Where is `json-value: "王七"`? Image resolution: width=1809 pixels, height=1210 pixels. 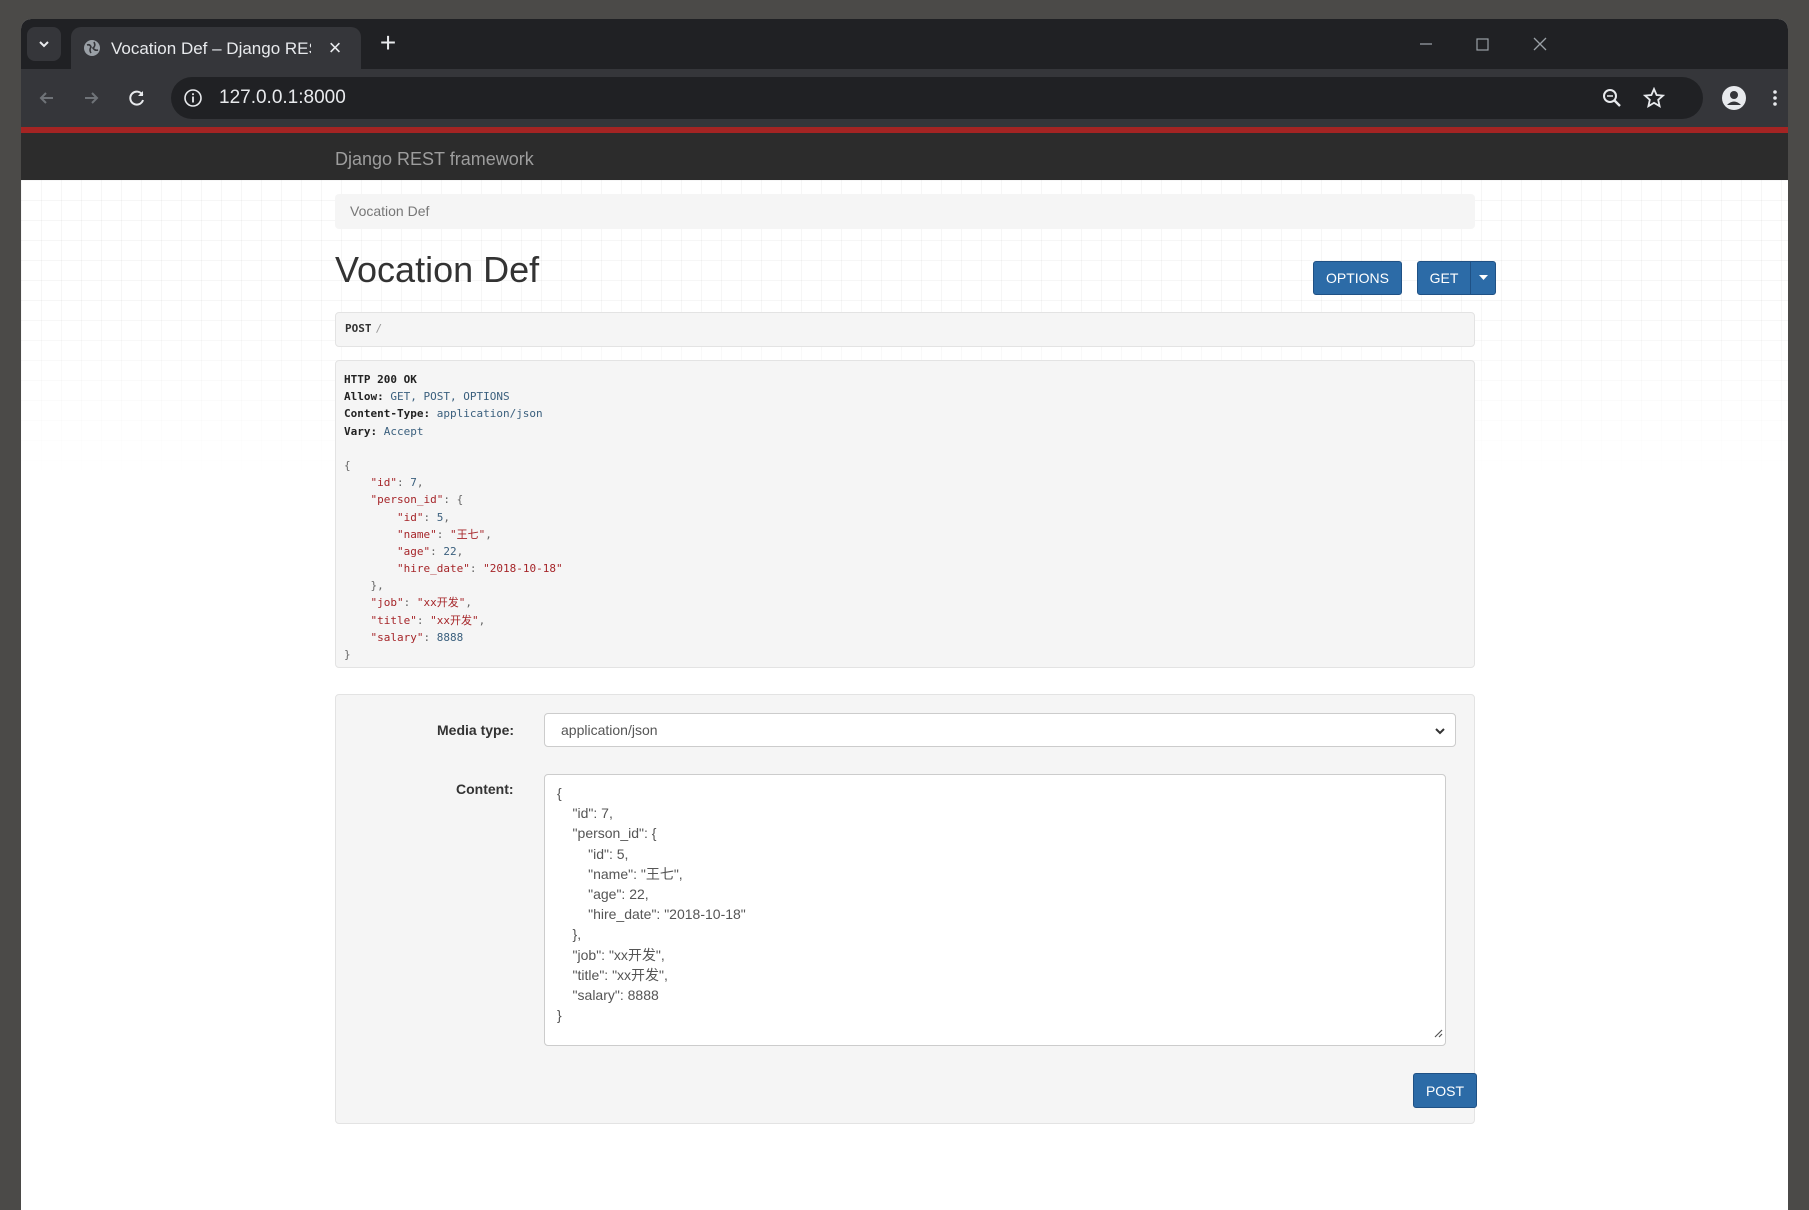 json-value: "王七" is located at coordinates (467, 534).